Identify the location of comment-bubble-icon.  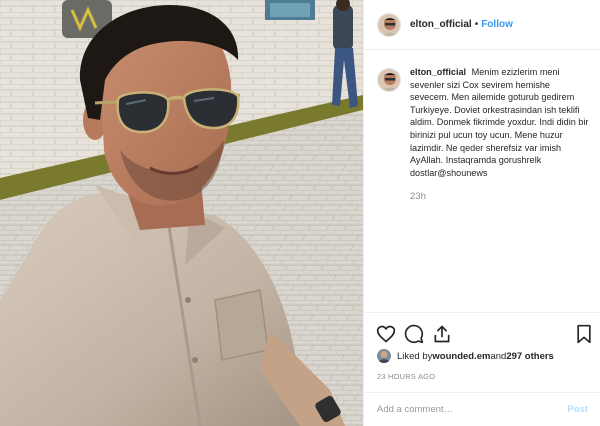
(414, 334).